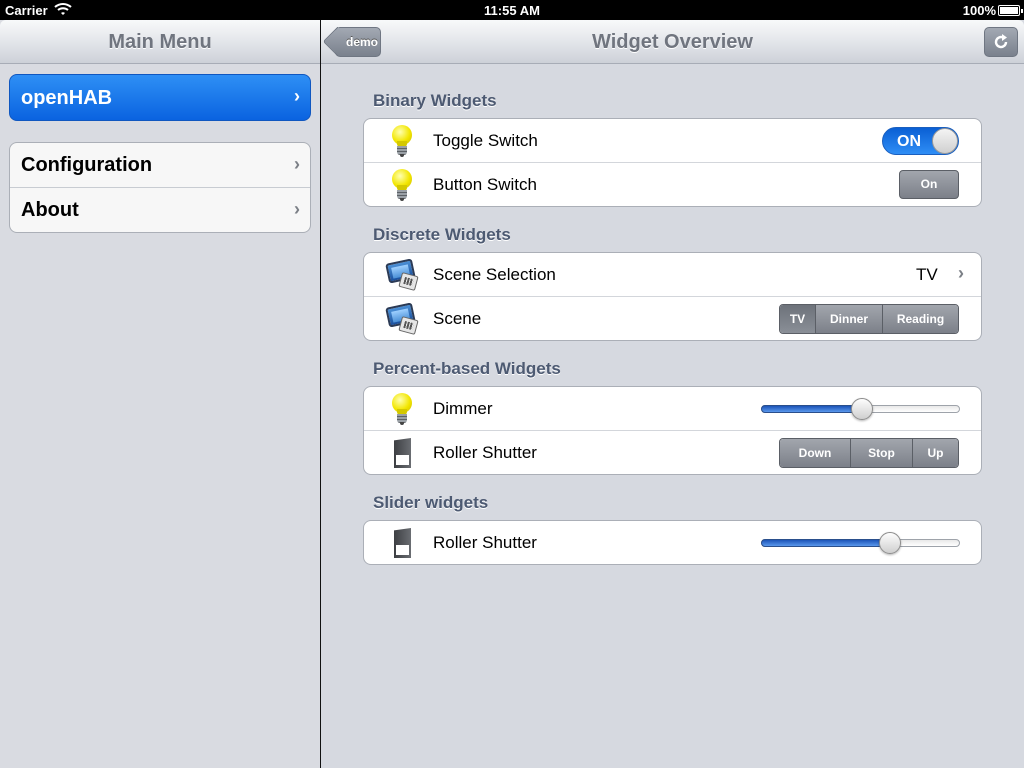 Image resolution: width=1024 pixels, height=768 pixels. I want to click on roller-shutter-controls: Down Stop Up, so click(869, 453).